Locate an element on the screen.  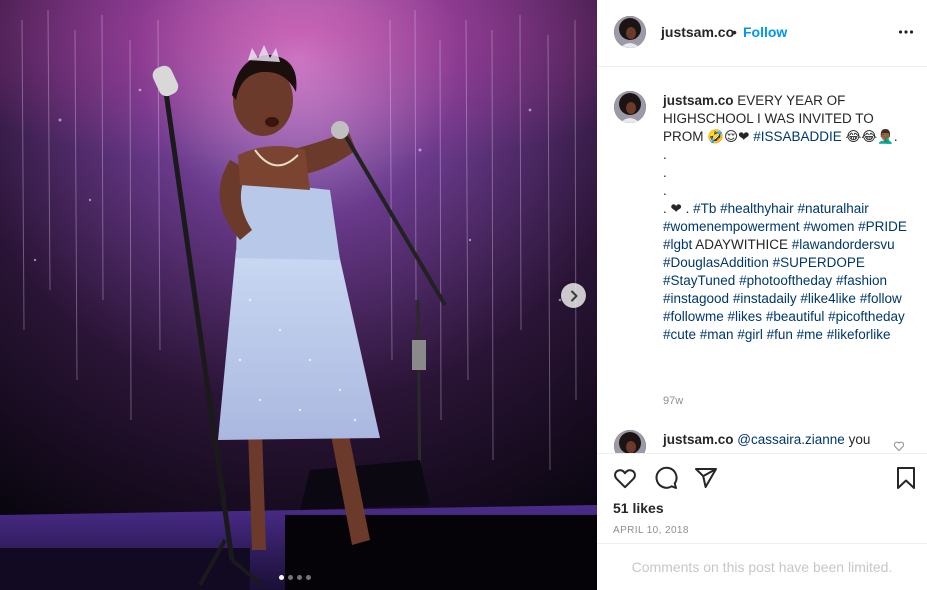
hashtag-link: #lgbt is located at coordinates (677, 244).